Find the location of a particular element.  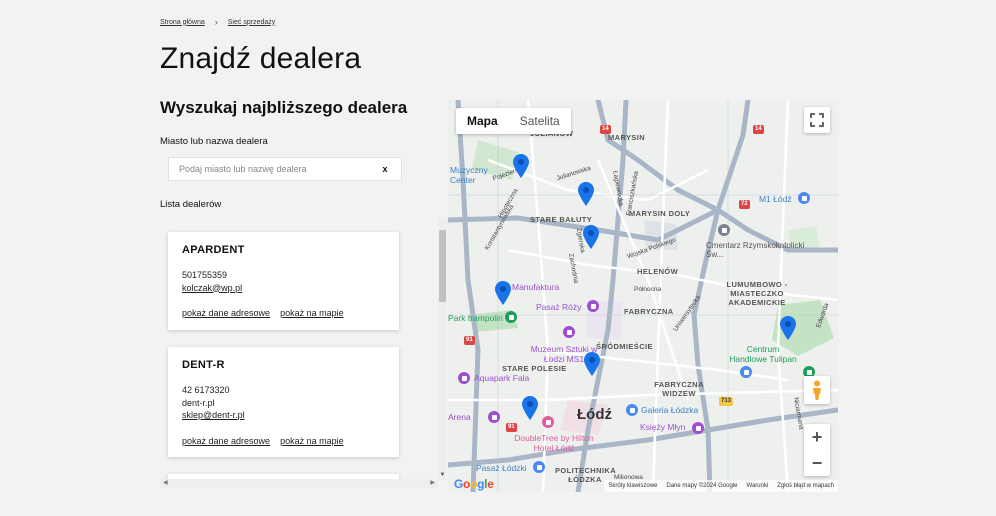

dealer-email-link: kolczak@wp.pl is located at coordinates (283, 288).